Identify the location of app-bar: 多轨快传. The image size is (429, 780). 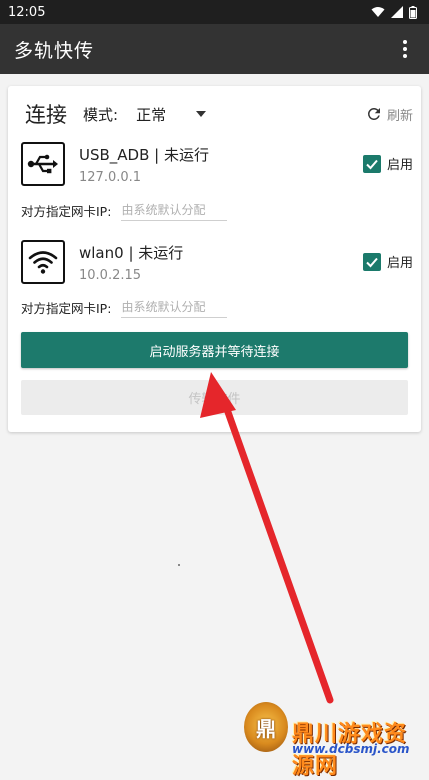
(214, 49).